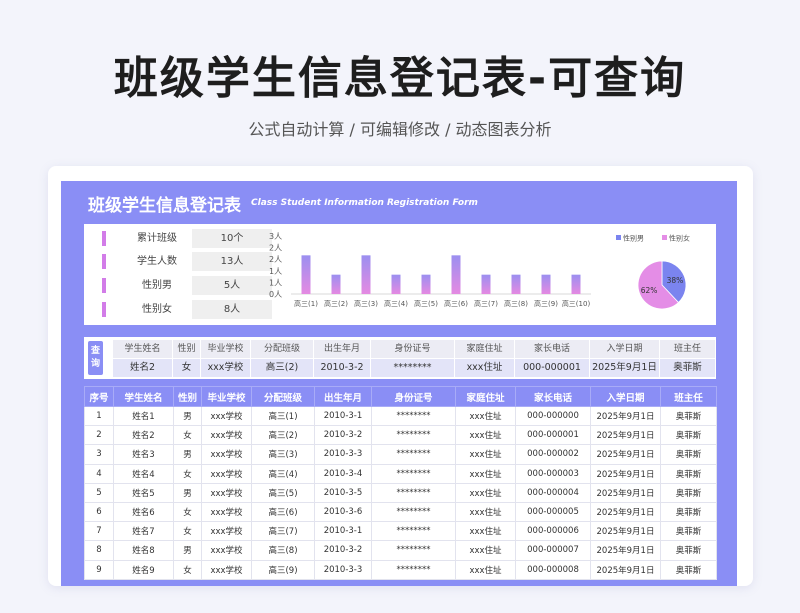  I want to click on table-cell: 1, so click(99, 416).